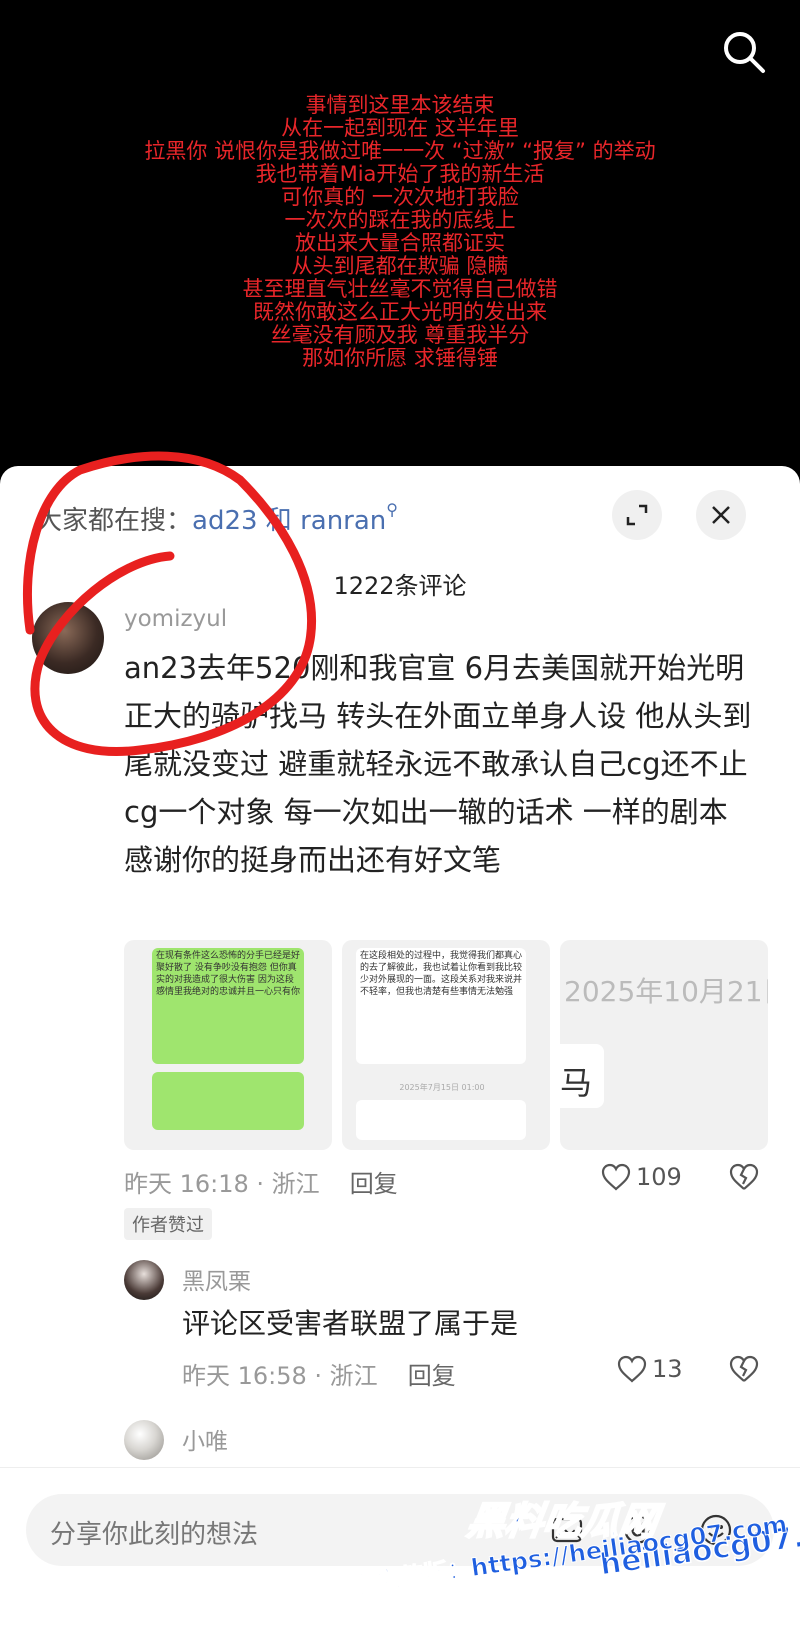 This screenshot has height=1643, width=800. I want to click on comment-meta: 昨天 16:58 · 浙江 回复, so click(319, 1373).